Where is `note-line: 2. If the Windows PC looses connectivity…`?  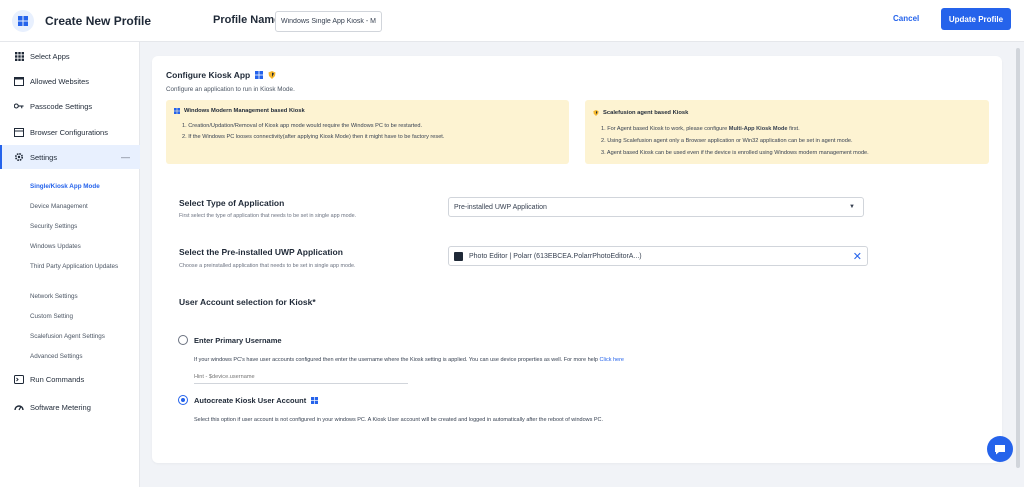 note-line: 2. If the Windows PC looses connectivity… is located at coordinates (313, 137).